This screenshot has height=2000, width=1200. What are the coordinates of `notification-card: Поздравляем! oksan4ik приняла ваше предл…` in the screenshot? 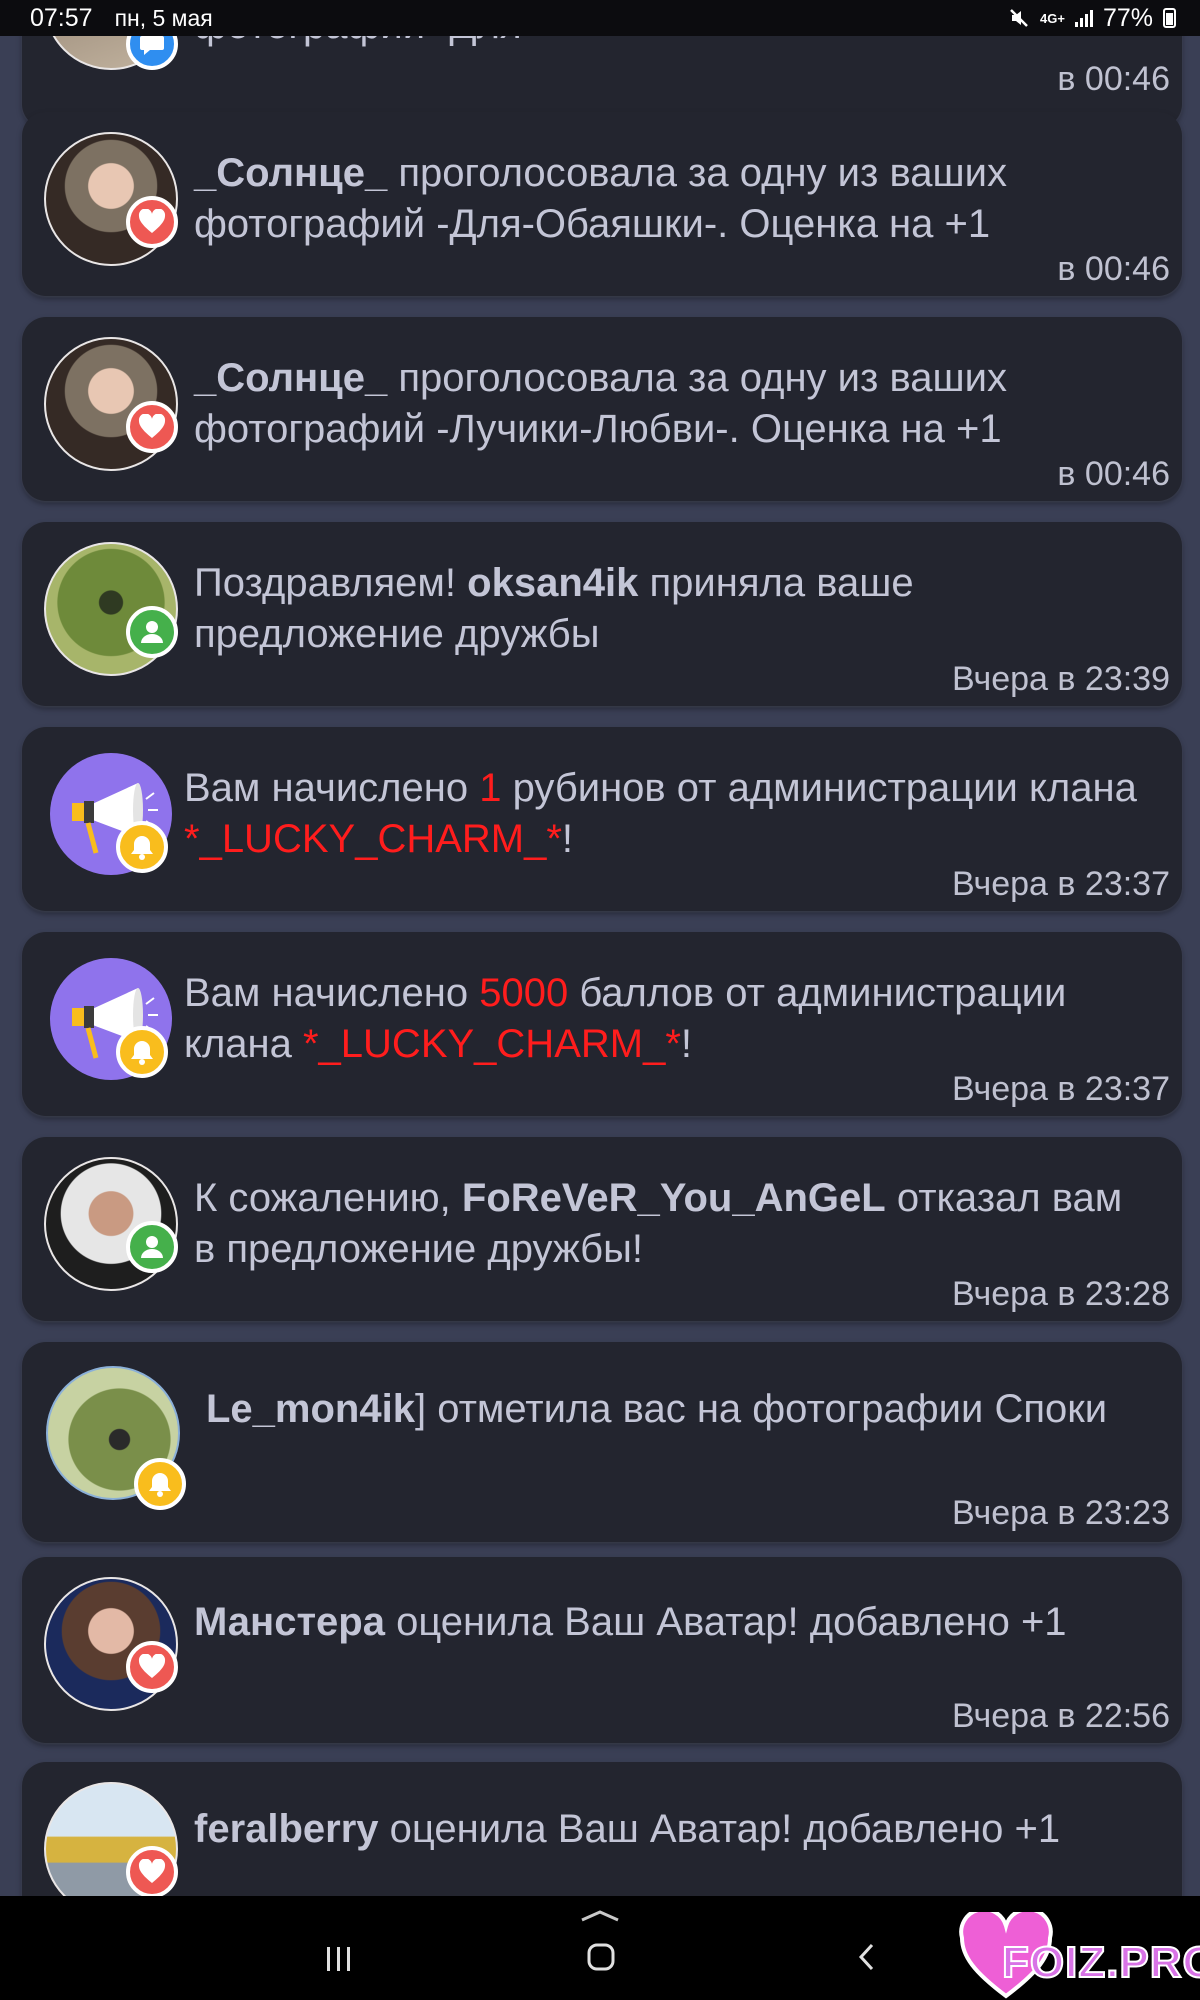 It's located at (602, 614).